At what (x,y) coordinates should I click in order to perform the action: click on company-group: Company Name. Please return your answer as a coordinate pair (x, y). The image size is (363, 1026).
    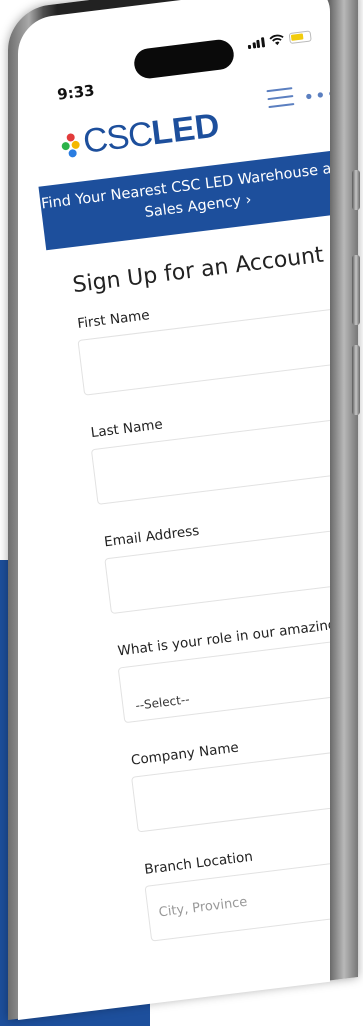
    Looking at the image, I should click on (229, 775).